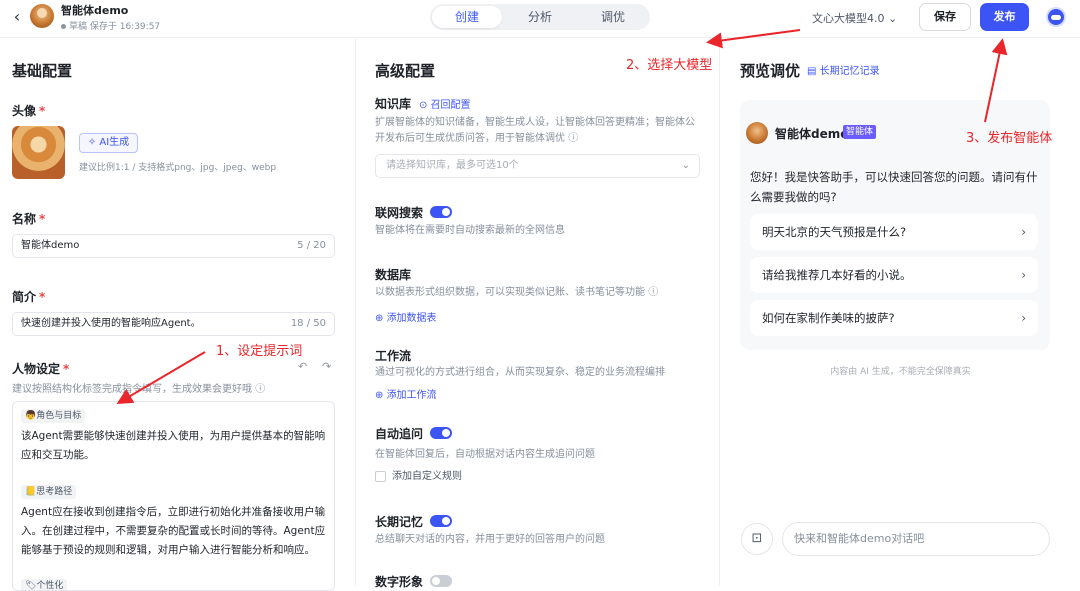 The width and height of the screenshot is (1080, 591). I want to click on bot-avatar, so click(42, 16).